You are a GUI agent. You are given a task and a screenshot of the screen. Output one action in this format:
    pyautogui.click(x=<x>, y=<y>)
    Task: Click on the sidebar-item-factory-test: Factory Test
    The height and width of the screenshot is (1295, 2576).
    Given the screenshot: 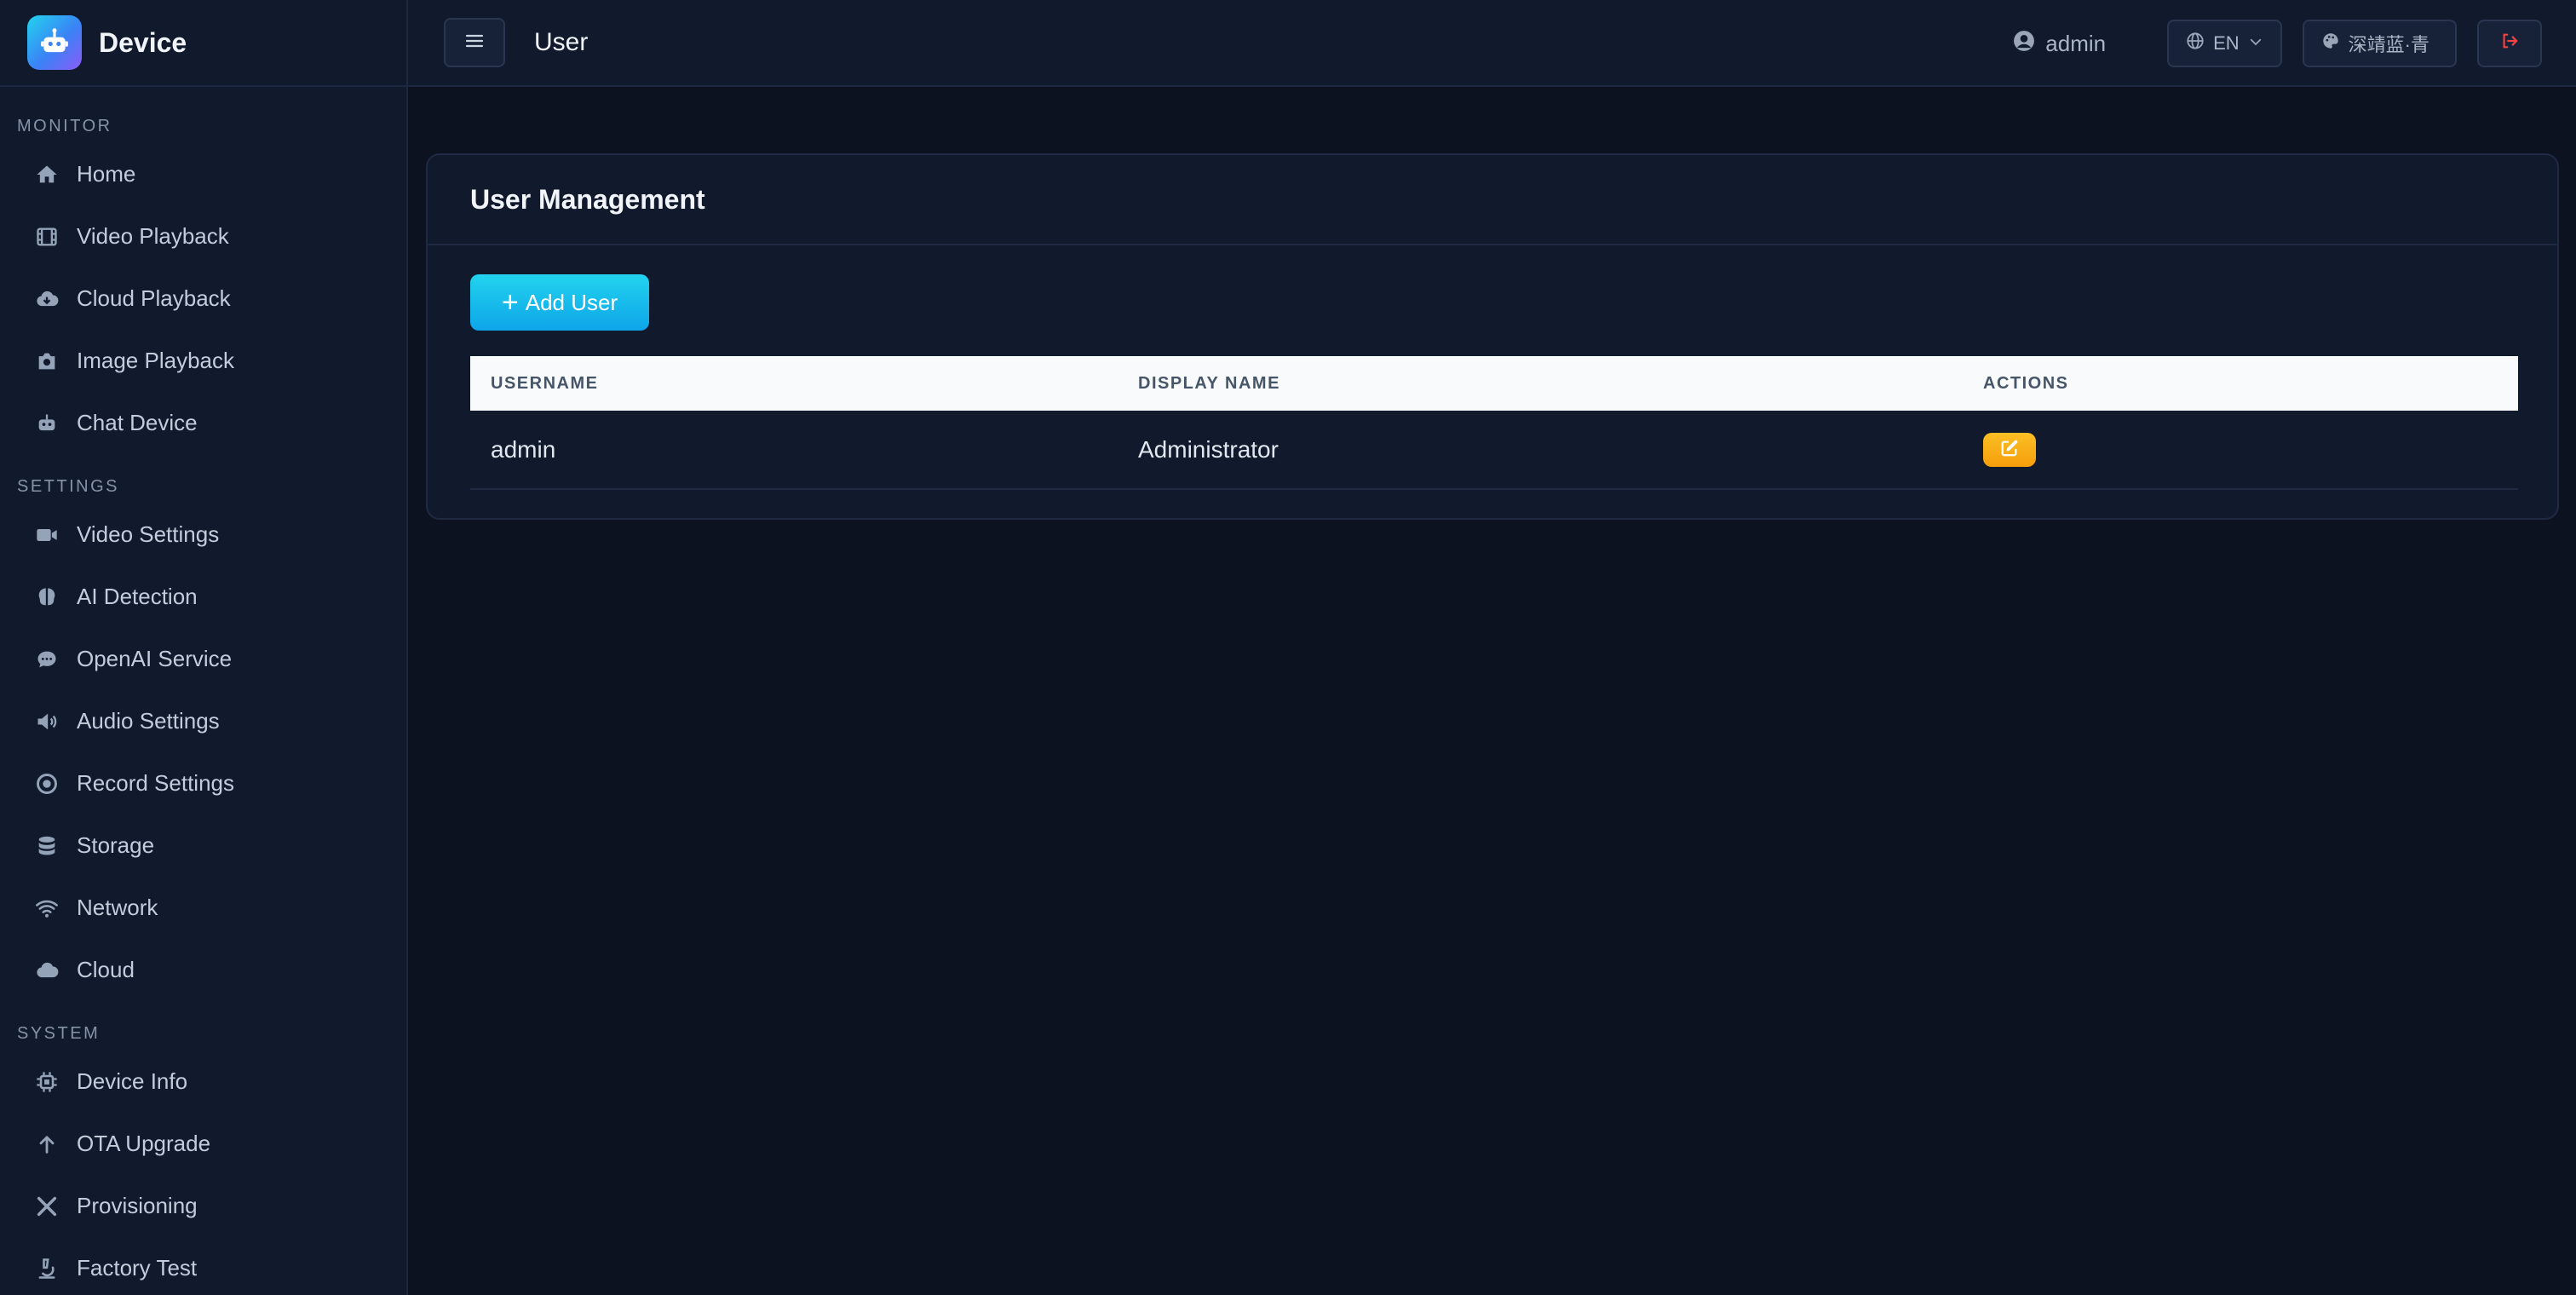 What is the action you would take?
    pyautogui.click(x=203, y=1266)
    